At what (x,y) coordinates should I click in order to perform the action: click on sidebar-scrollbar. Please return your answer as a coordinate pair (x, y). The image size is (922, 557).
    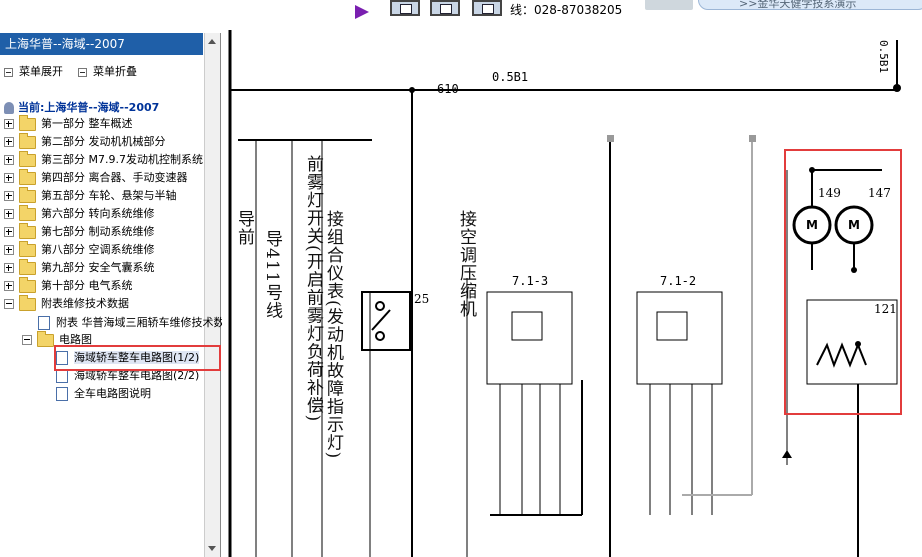
    Looking at the image, I should click on (212, 295).